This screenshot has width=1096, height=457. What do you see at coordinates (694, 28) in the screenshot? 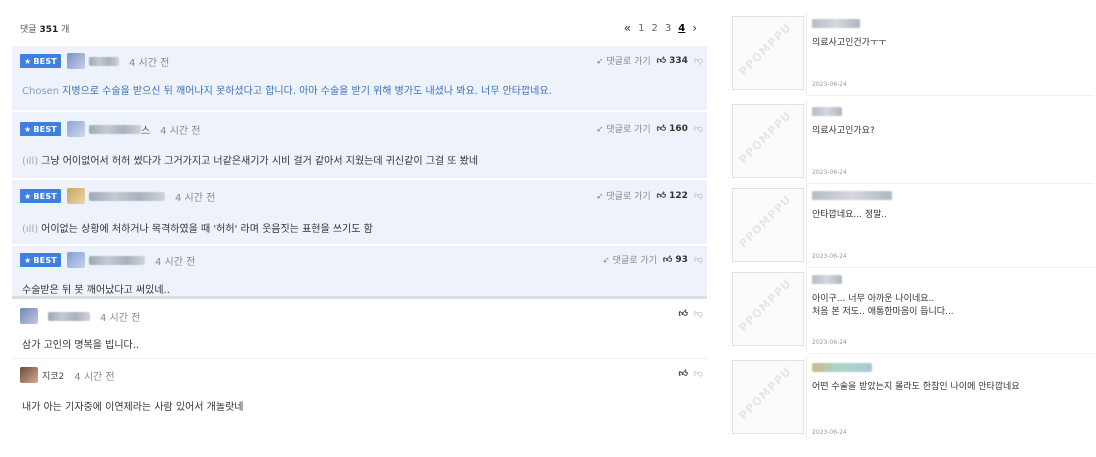
I see `next-page-button: ›` at bounding box center [694, 28].